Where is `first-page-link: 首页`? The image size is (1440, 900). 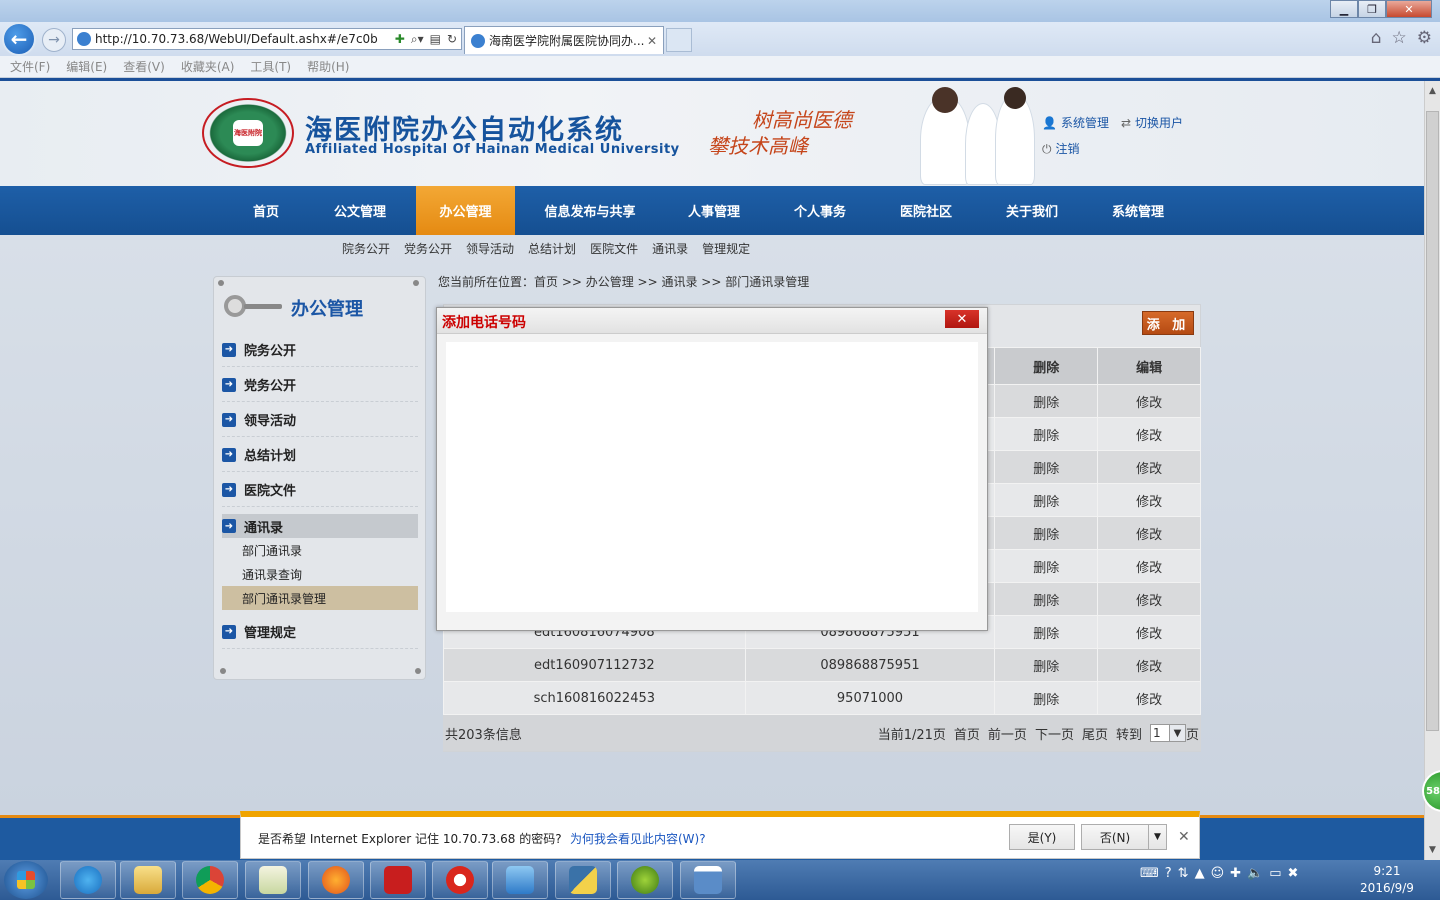
first-page-link: 首页 is located at coordinates (967, 733).